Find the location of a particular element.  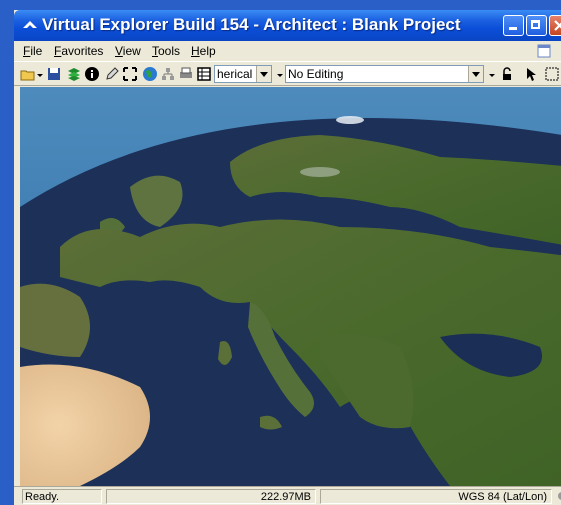

menu-tools: Tools is located at coordinates (166, 51).